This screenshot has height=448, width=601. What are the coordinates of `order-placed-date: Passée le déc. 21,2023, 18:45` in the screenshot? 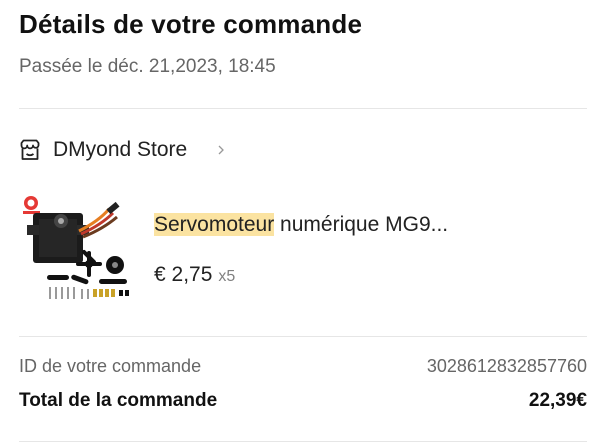 It's located at (147, 66).